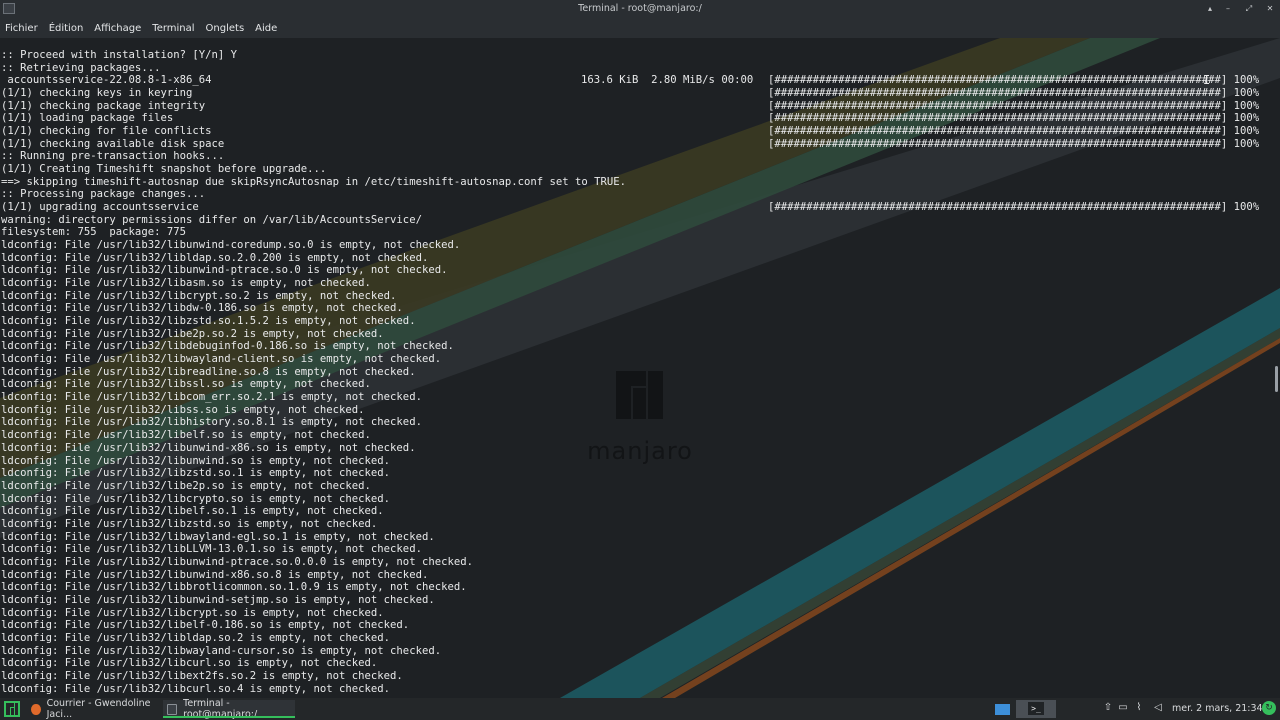 The image size is (1280, 720). Describe the element at coordinates (1123, 708) in the screenshot. I see `notifications-icon: ▭` at that location.